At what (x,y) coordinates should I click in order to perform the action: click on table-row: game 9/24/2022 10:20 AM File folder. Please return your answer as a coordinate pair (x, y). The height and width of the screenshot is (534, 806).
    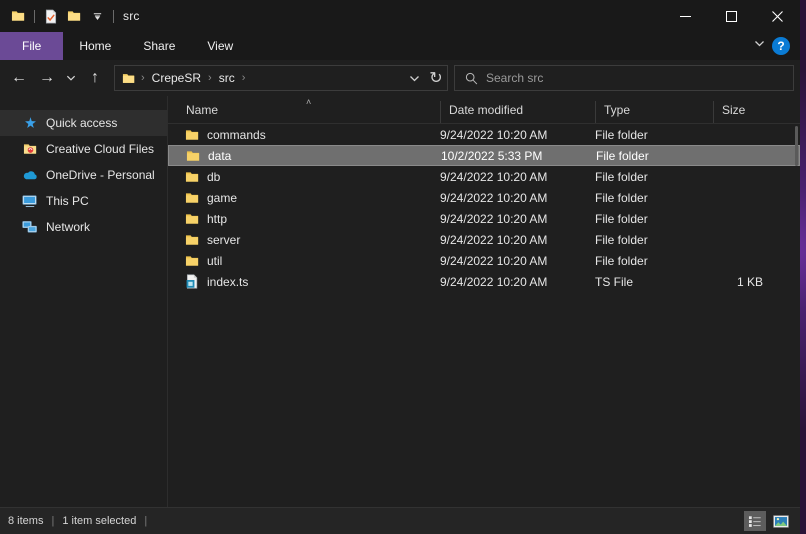
    Looking at the image, I should click on (484, 197).